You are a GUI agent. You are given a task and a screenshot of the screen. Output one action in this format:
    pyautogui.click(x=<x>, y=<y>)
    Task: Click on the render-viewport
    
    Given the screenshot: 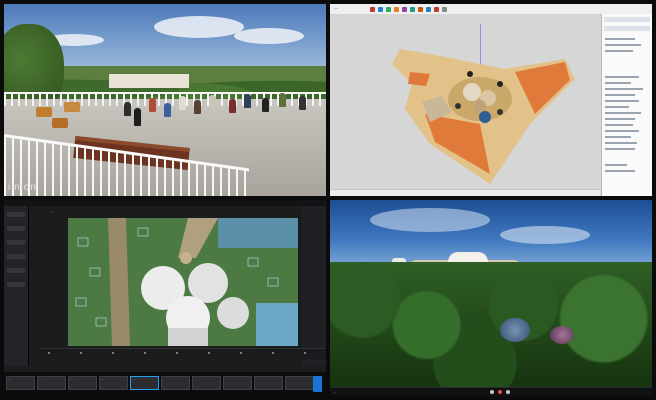 What is the action you would take?
    pyautogui.click(x=183, y=282)
    